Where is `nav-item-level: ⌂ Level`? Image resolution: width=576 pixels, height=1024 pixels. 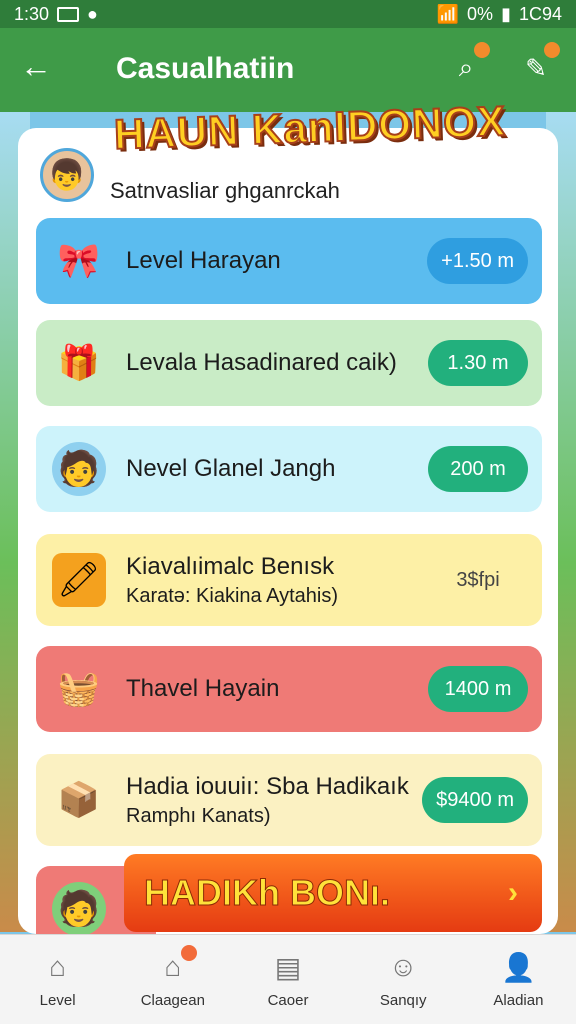
nav-item-level: ⌂ Level is located at coordinates (57, 979).